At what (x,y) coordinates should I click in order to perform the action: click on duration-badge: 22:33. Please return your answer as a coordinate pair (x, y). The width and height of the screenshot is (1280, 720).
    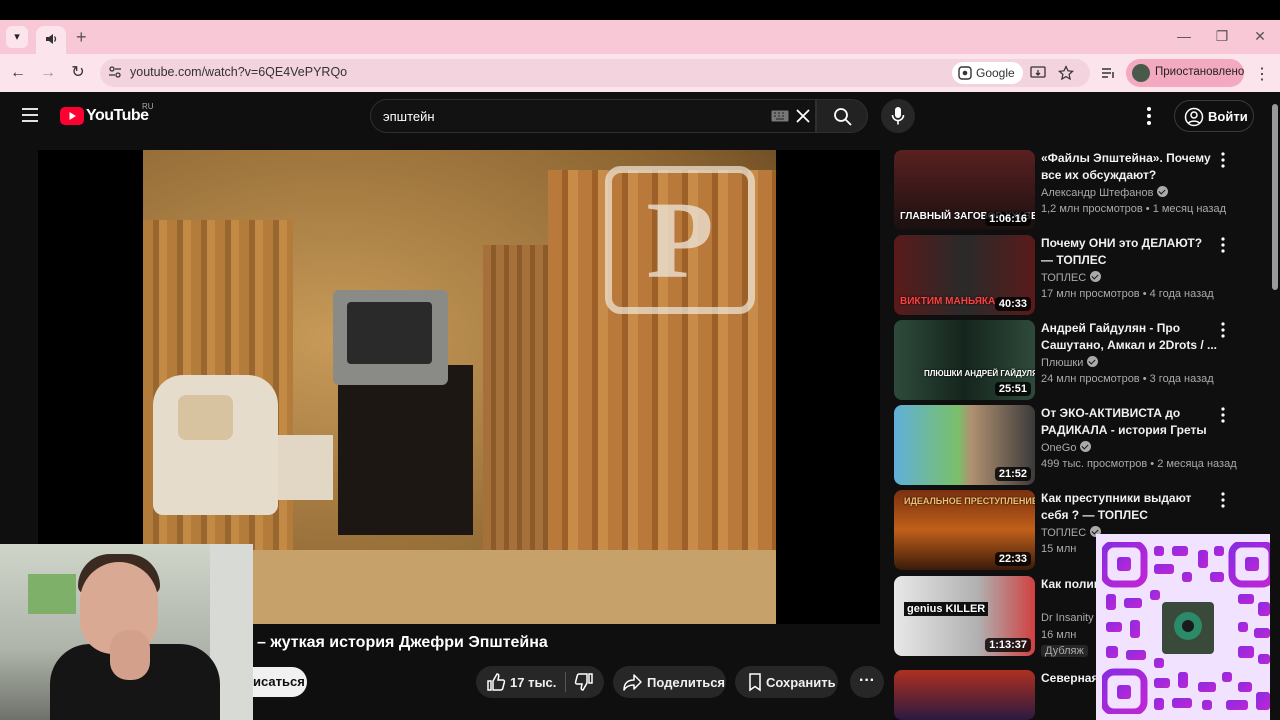
    Looking at the image, I should click on (1012, 559).